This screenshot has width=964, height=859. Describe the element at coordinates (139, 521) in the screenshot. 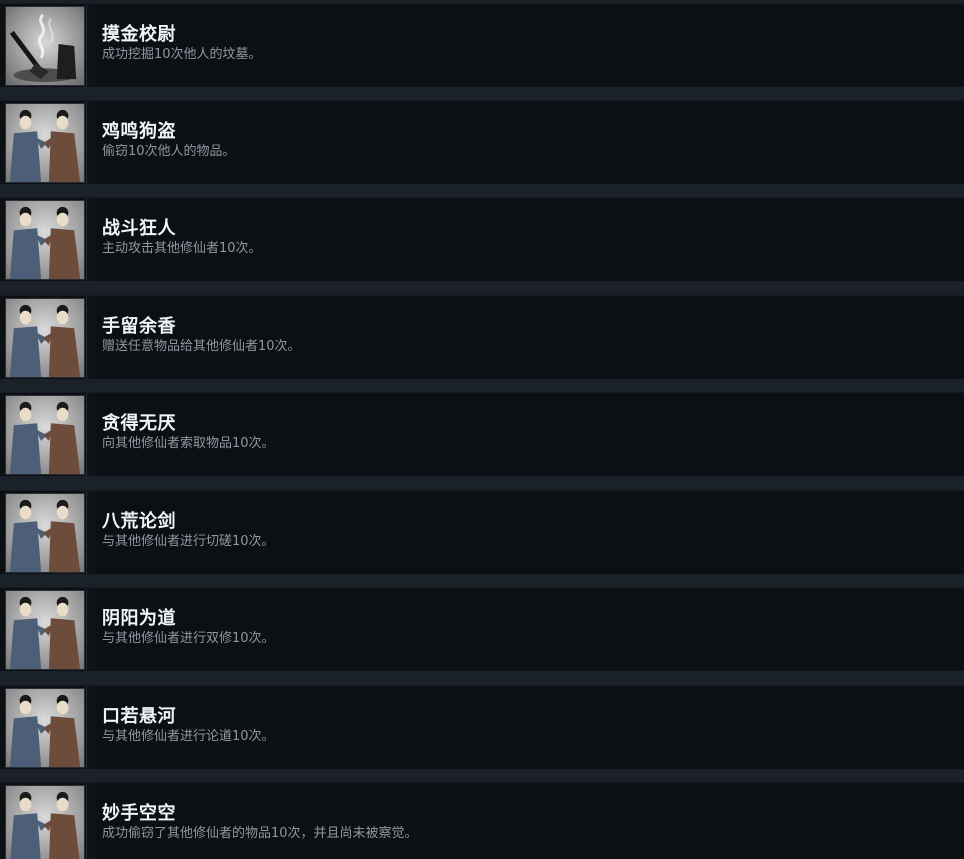

I see `achievement-title: 八荒论剑` at that location.